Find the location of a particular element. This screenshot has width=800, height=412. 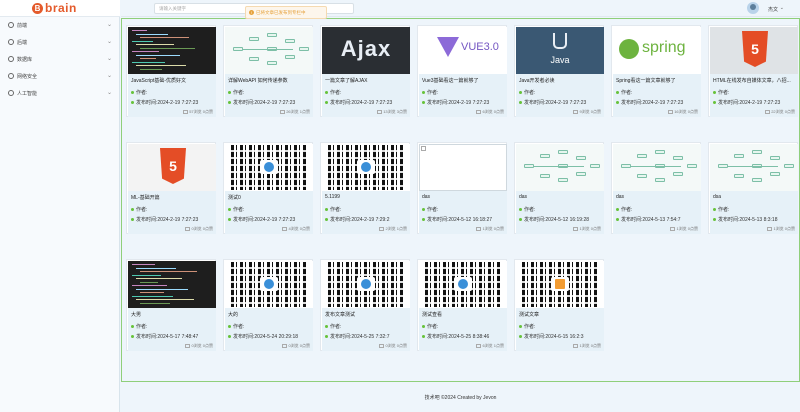

article-title: Vue3基础看这一篇就够了 is located at coordinates (464, 80).